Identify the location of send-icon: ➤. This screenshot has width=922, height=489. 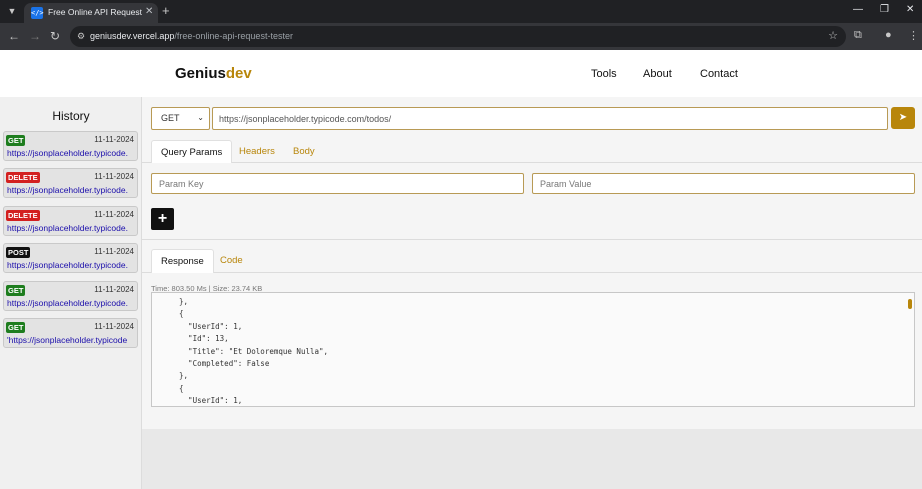
(903, 117).